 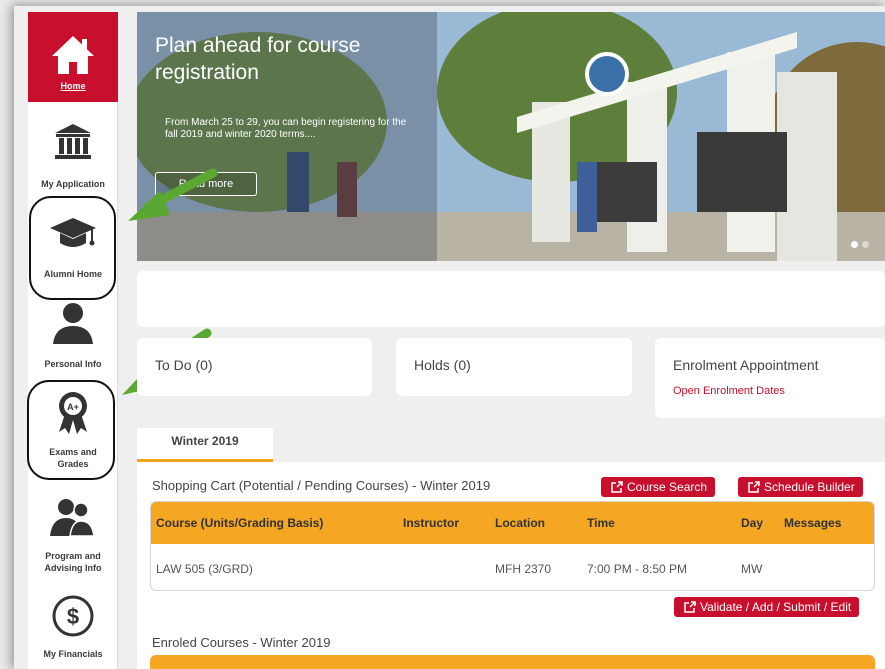 I want to click on column-header: Messages, so click(x=812, y=523).